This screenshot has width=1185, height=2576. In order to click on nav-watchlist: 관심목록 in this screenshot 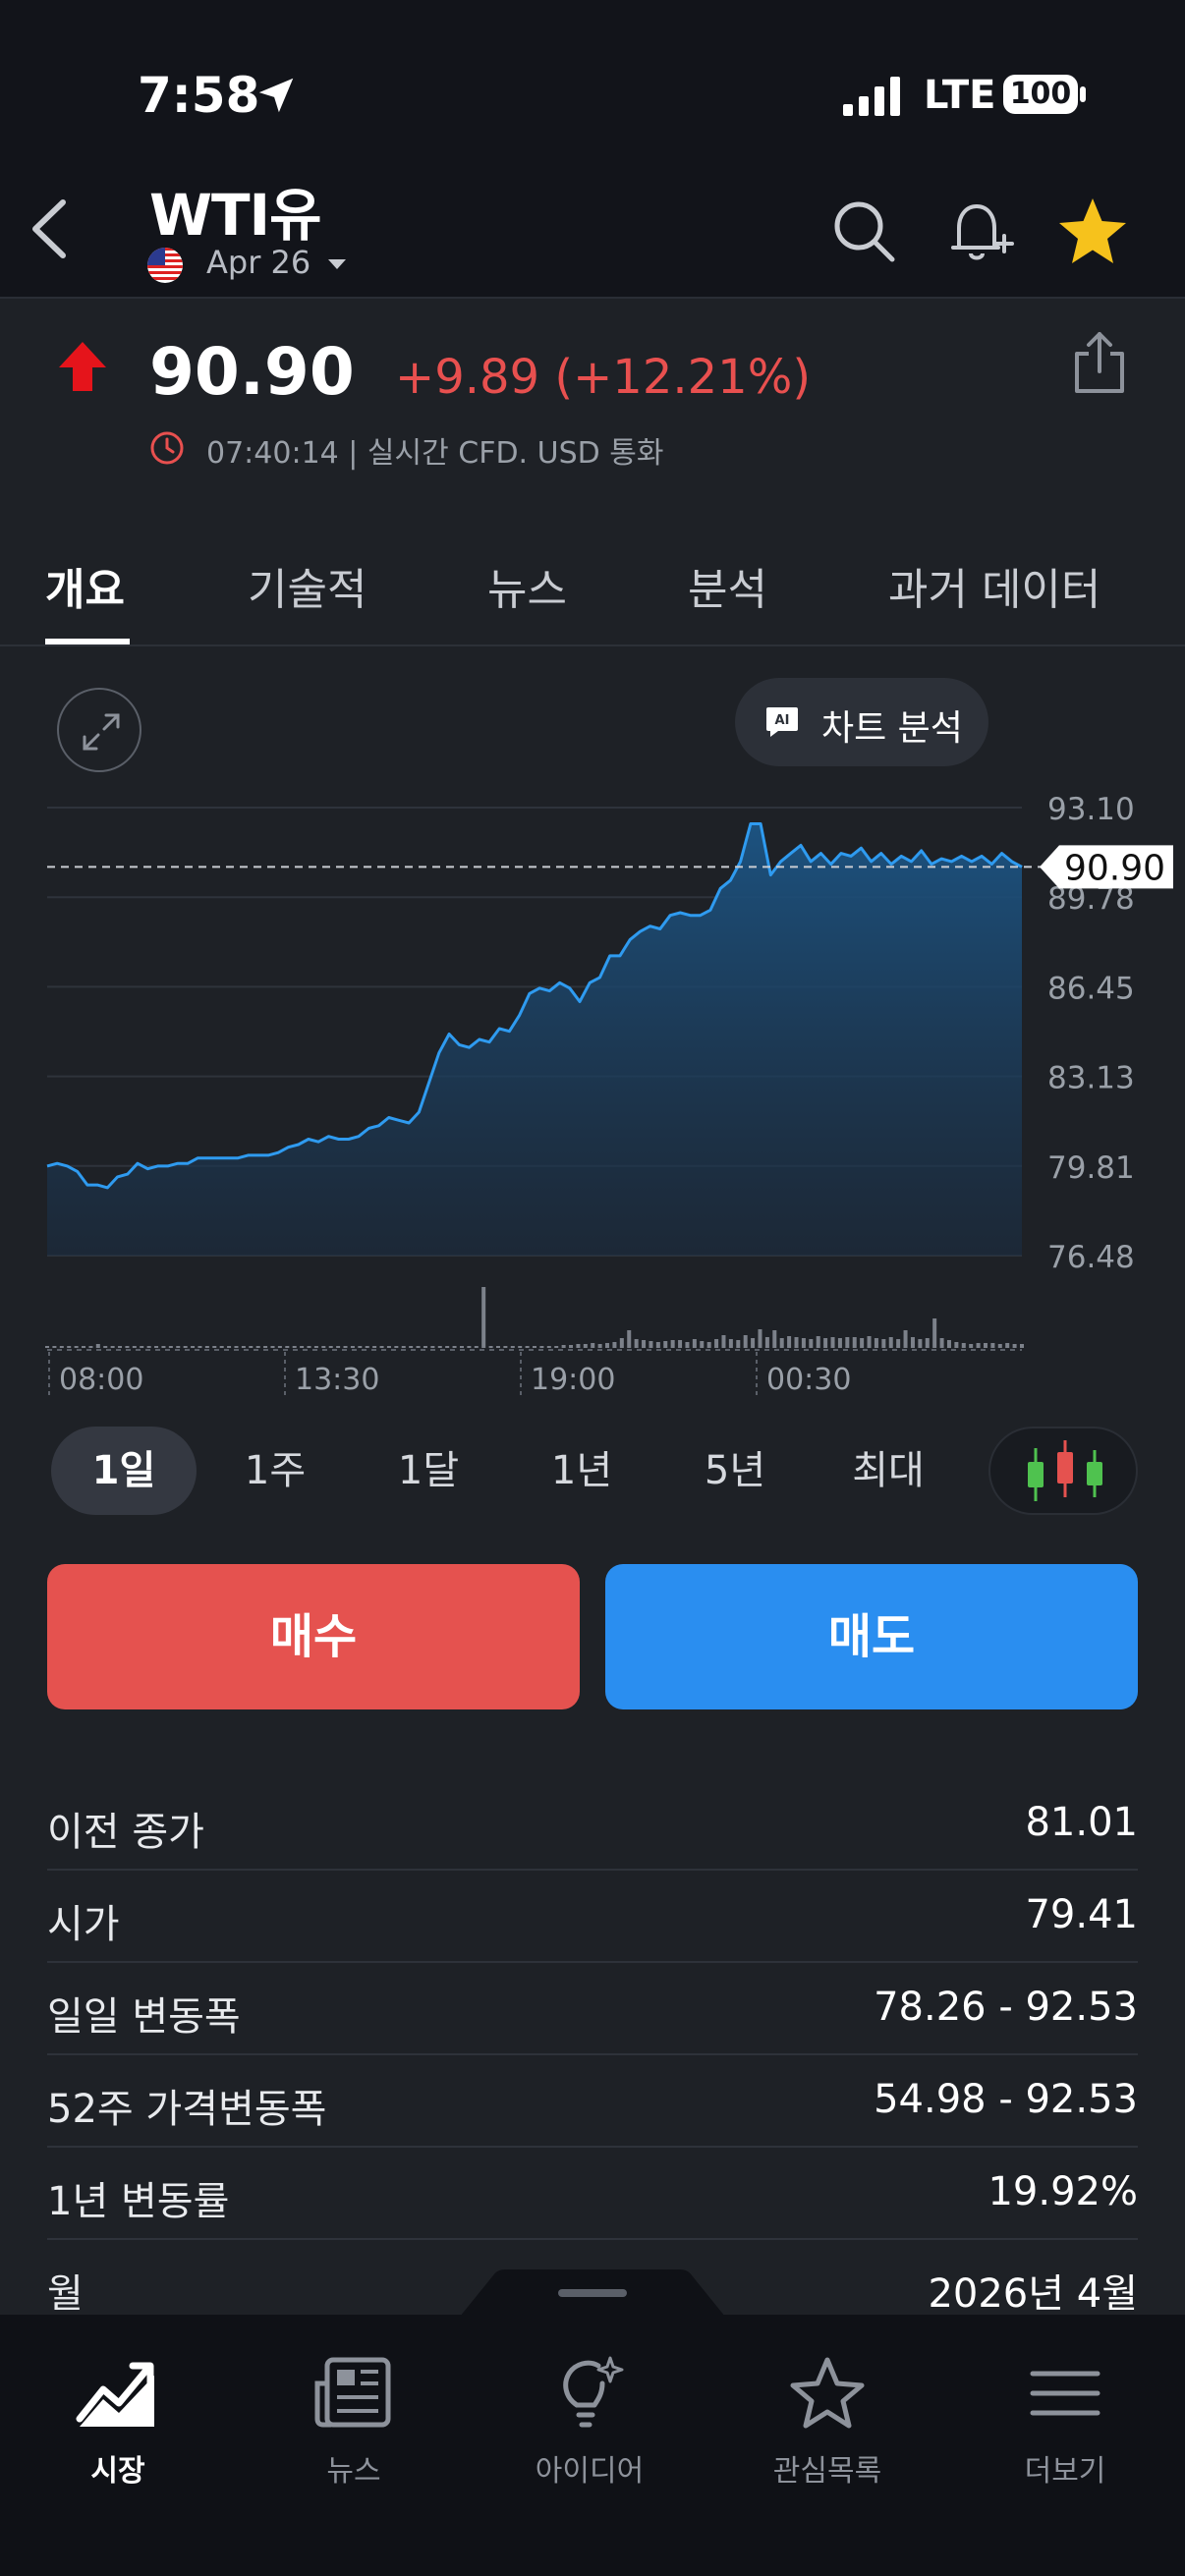, I will do `click(828, 2432)`.